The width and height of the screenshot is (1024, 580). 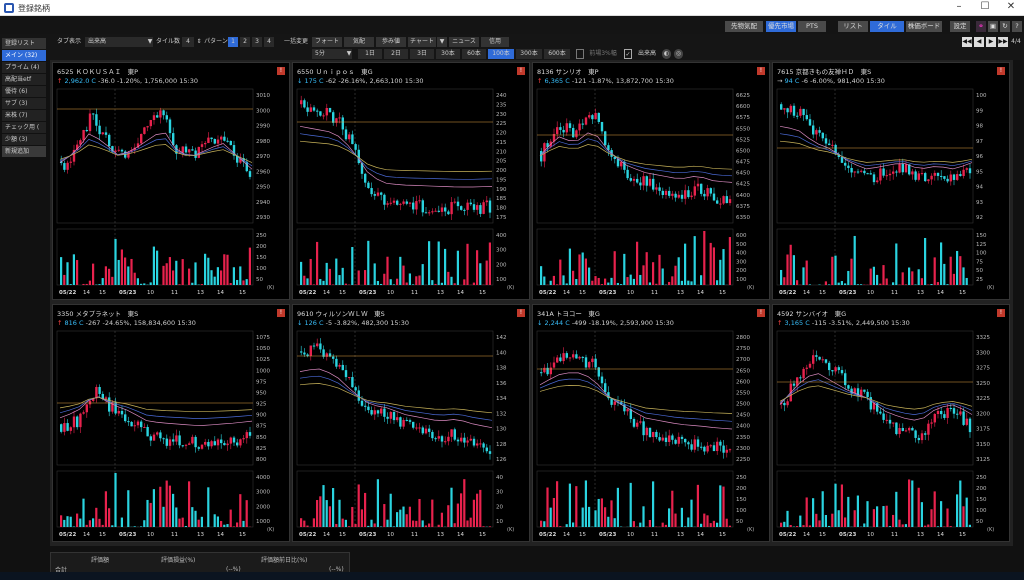 I want to click on tile-header: 7615 京都きもの友禅ＨＤ 東S, so click(x=824, y=71).